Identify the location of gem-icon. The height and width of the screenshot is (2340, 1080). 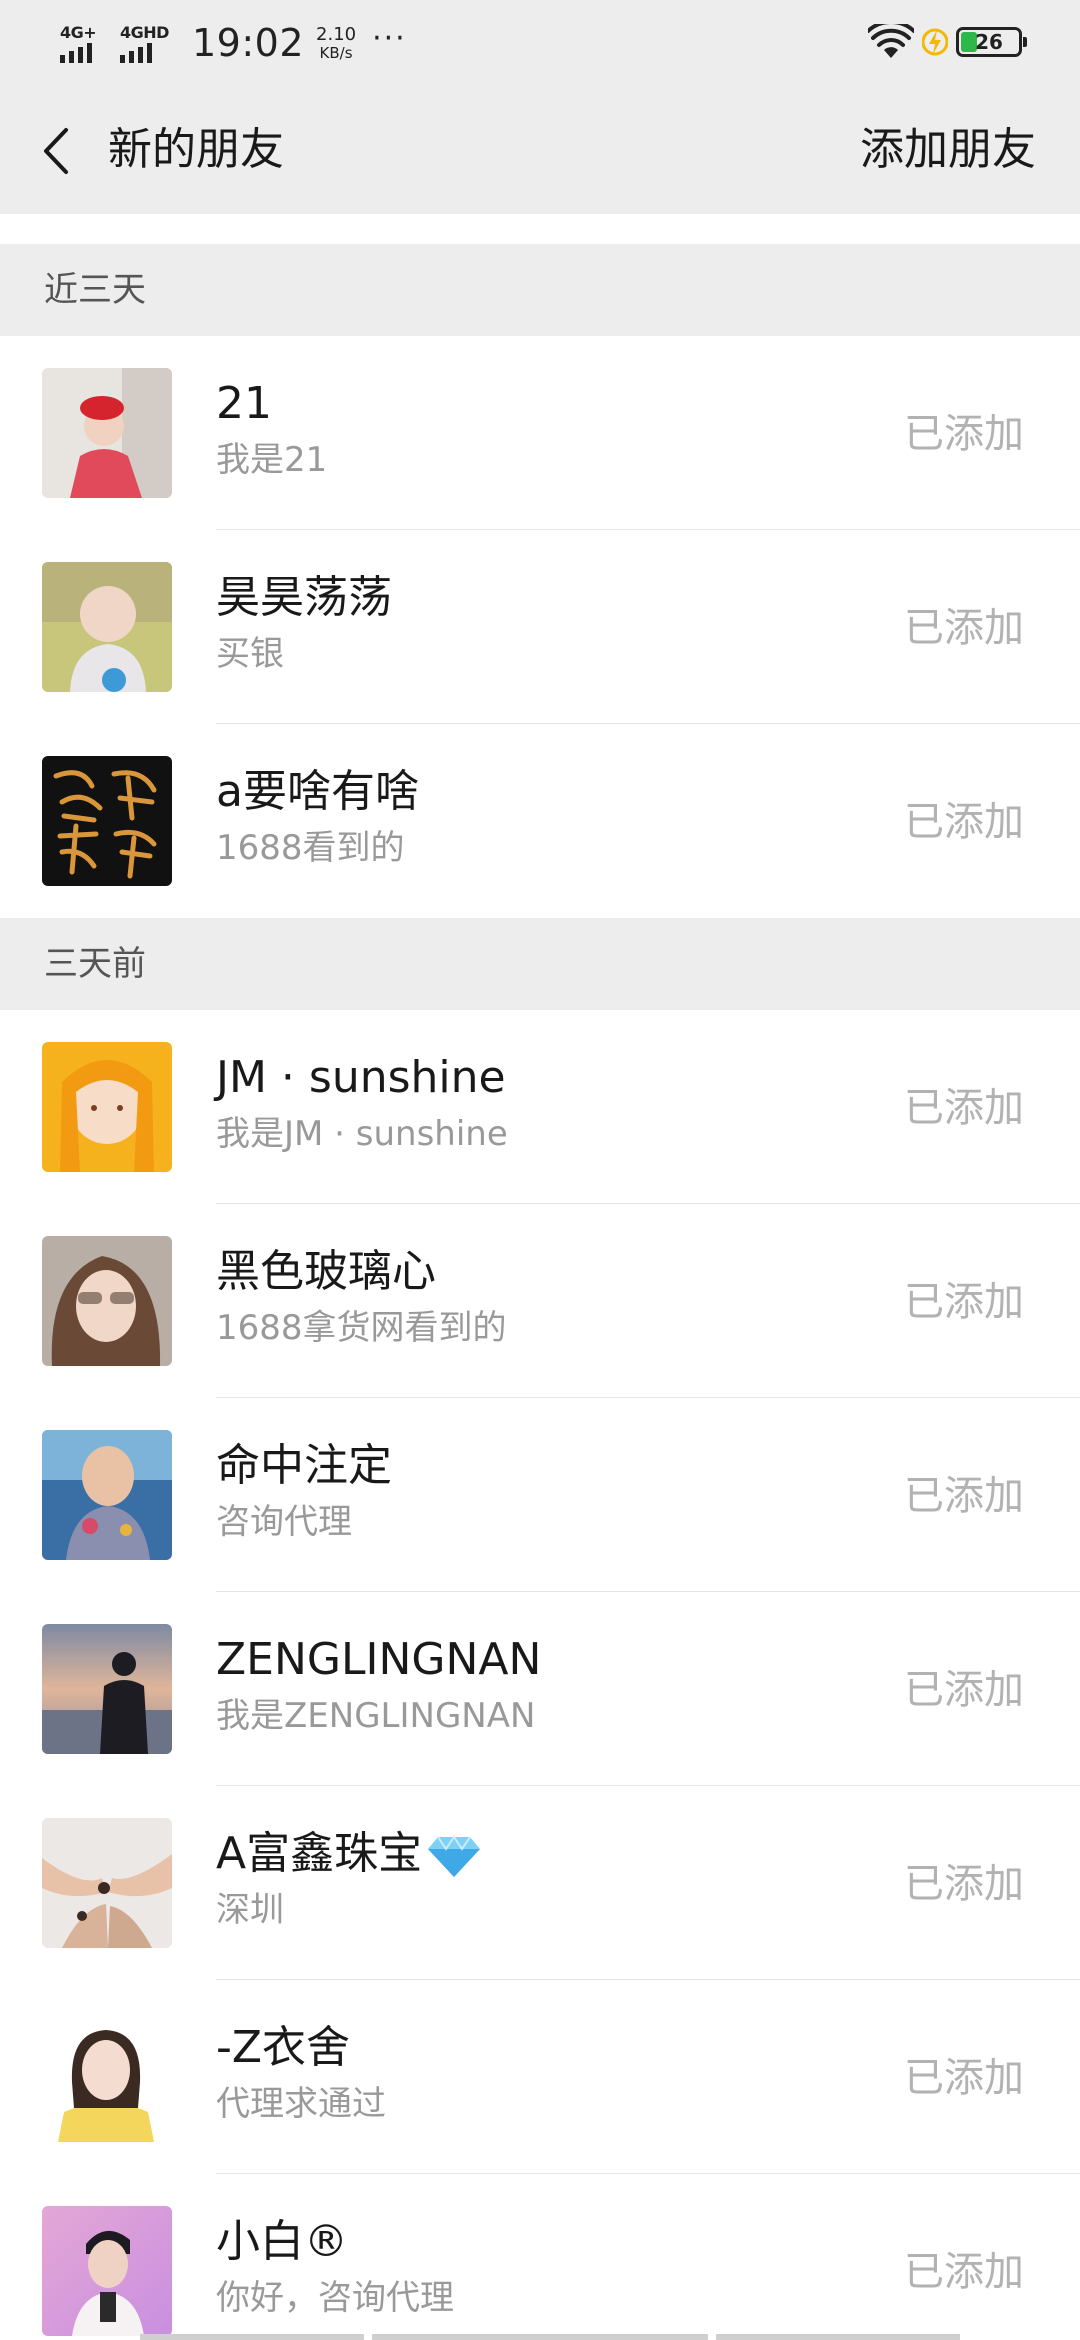
(454, 1856).